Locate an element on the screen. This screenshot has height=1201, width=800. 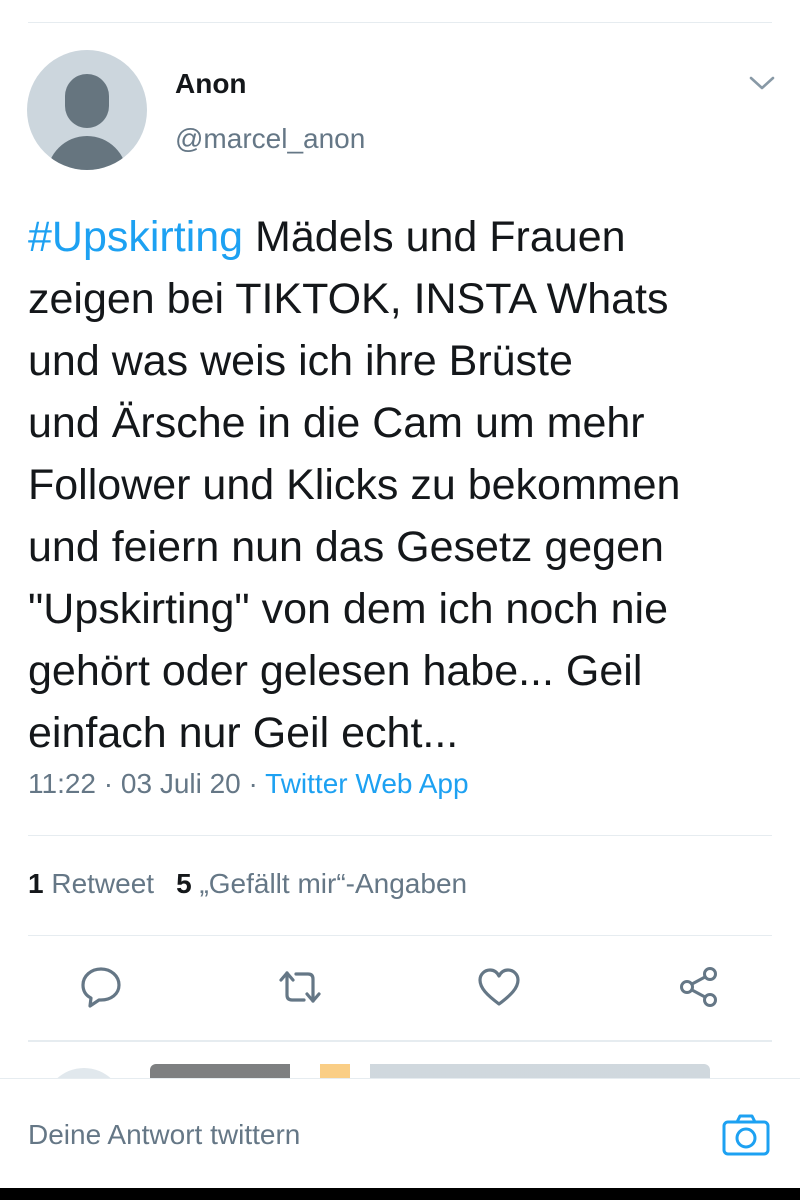
reply-input: Deine Antwort twittern is located at coordinates (164, 1135).